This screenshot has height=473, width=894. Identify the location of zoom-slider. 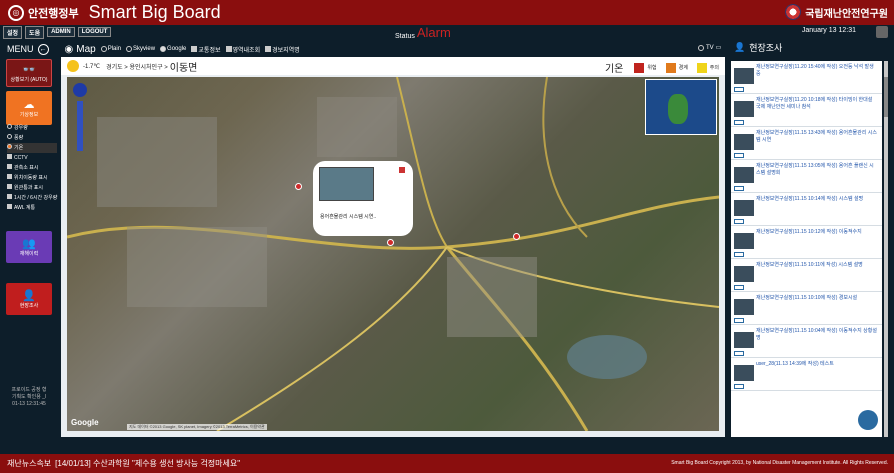
(80, 126).